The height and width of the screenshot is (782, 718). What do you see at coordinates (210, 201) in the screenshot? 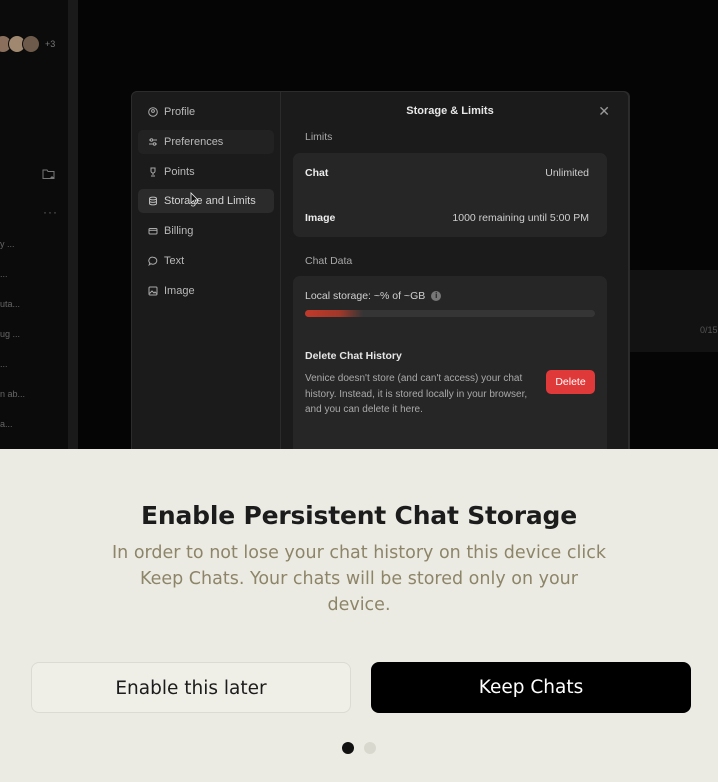
I see `nav-item-label: Storage and Limits` at bounding box center [210, 201].